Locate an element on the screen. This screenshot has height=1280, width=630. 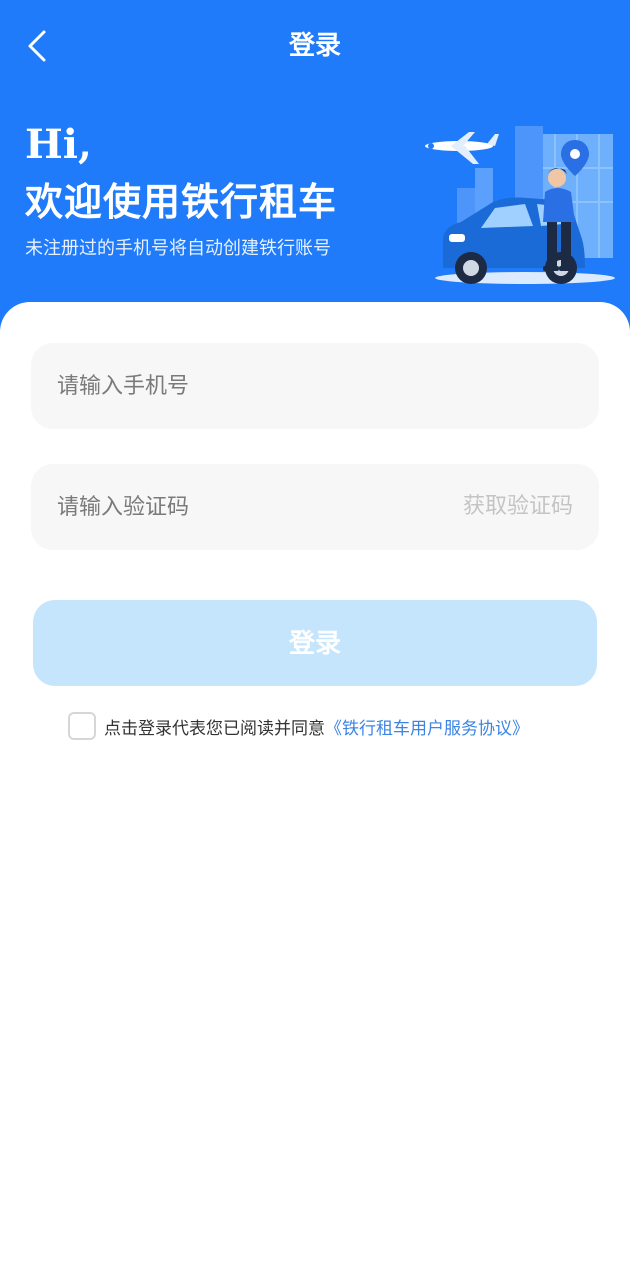
agreement-row: 点击登录代表您已阅读并同意 《铁行租车用户服务协议》 is located at coordinates (298, 726).